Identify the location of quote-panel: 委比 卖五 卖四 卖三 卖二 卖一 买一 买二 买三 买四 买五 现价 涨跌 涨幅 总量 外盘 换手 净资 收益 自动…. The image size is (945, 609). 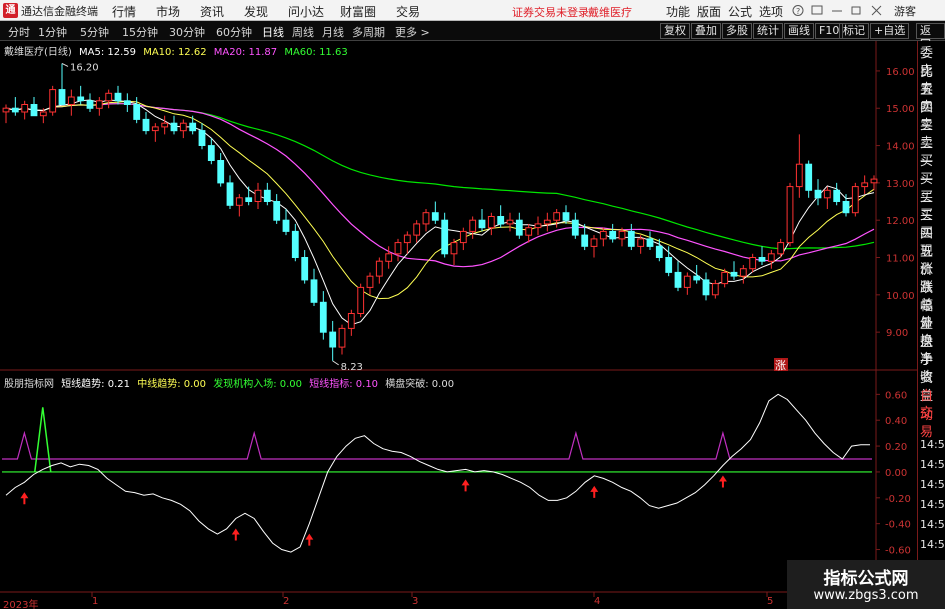
(931, 325).